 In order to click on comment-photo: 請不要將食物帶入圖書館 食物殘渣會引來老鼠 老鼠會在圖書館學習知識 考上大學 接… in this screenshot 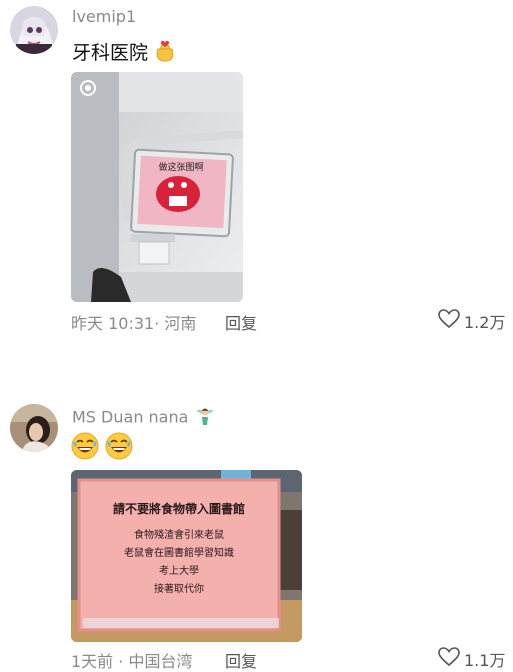, I will do `click(186, 556)`.